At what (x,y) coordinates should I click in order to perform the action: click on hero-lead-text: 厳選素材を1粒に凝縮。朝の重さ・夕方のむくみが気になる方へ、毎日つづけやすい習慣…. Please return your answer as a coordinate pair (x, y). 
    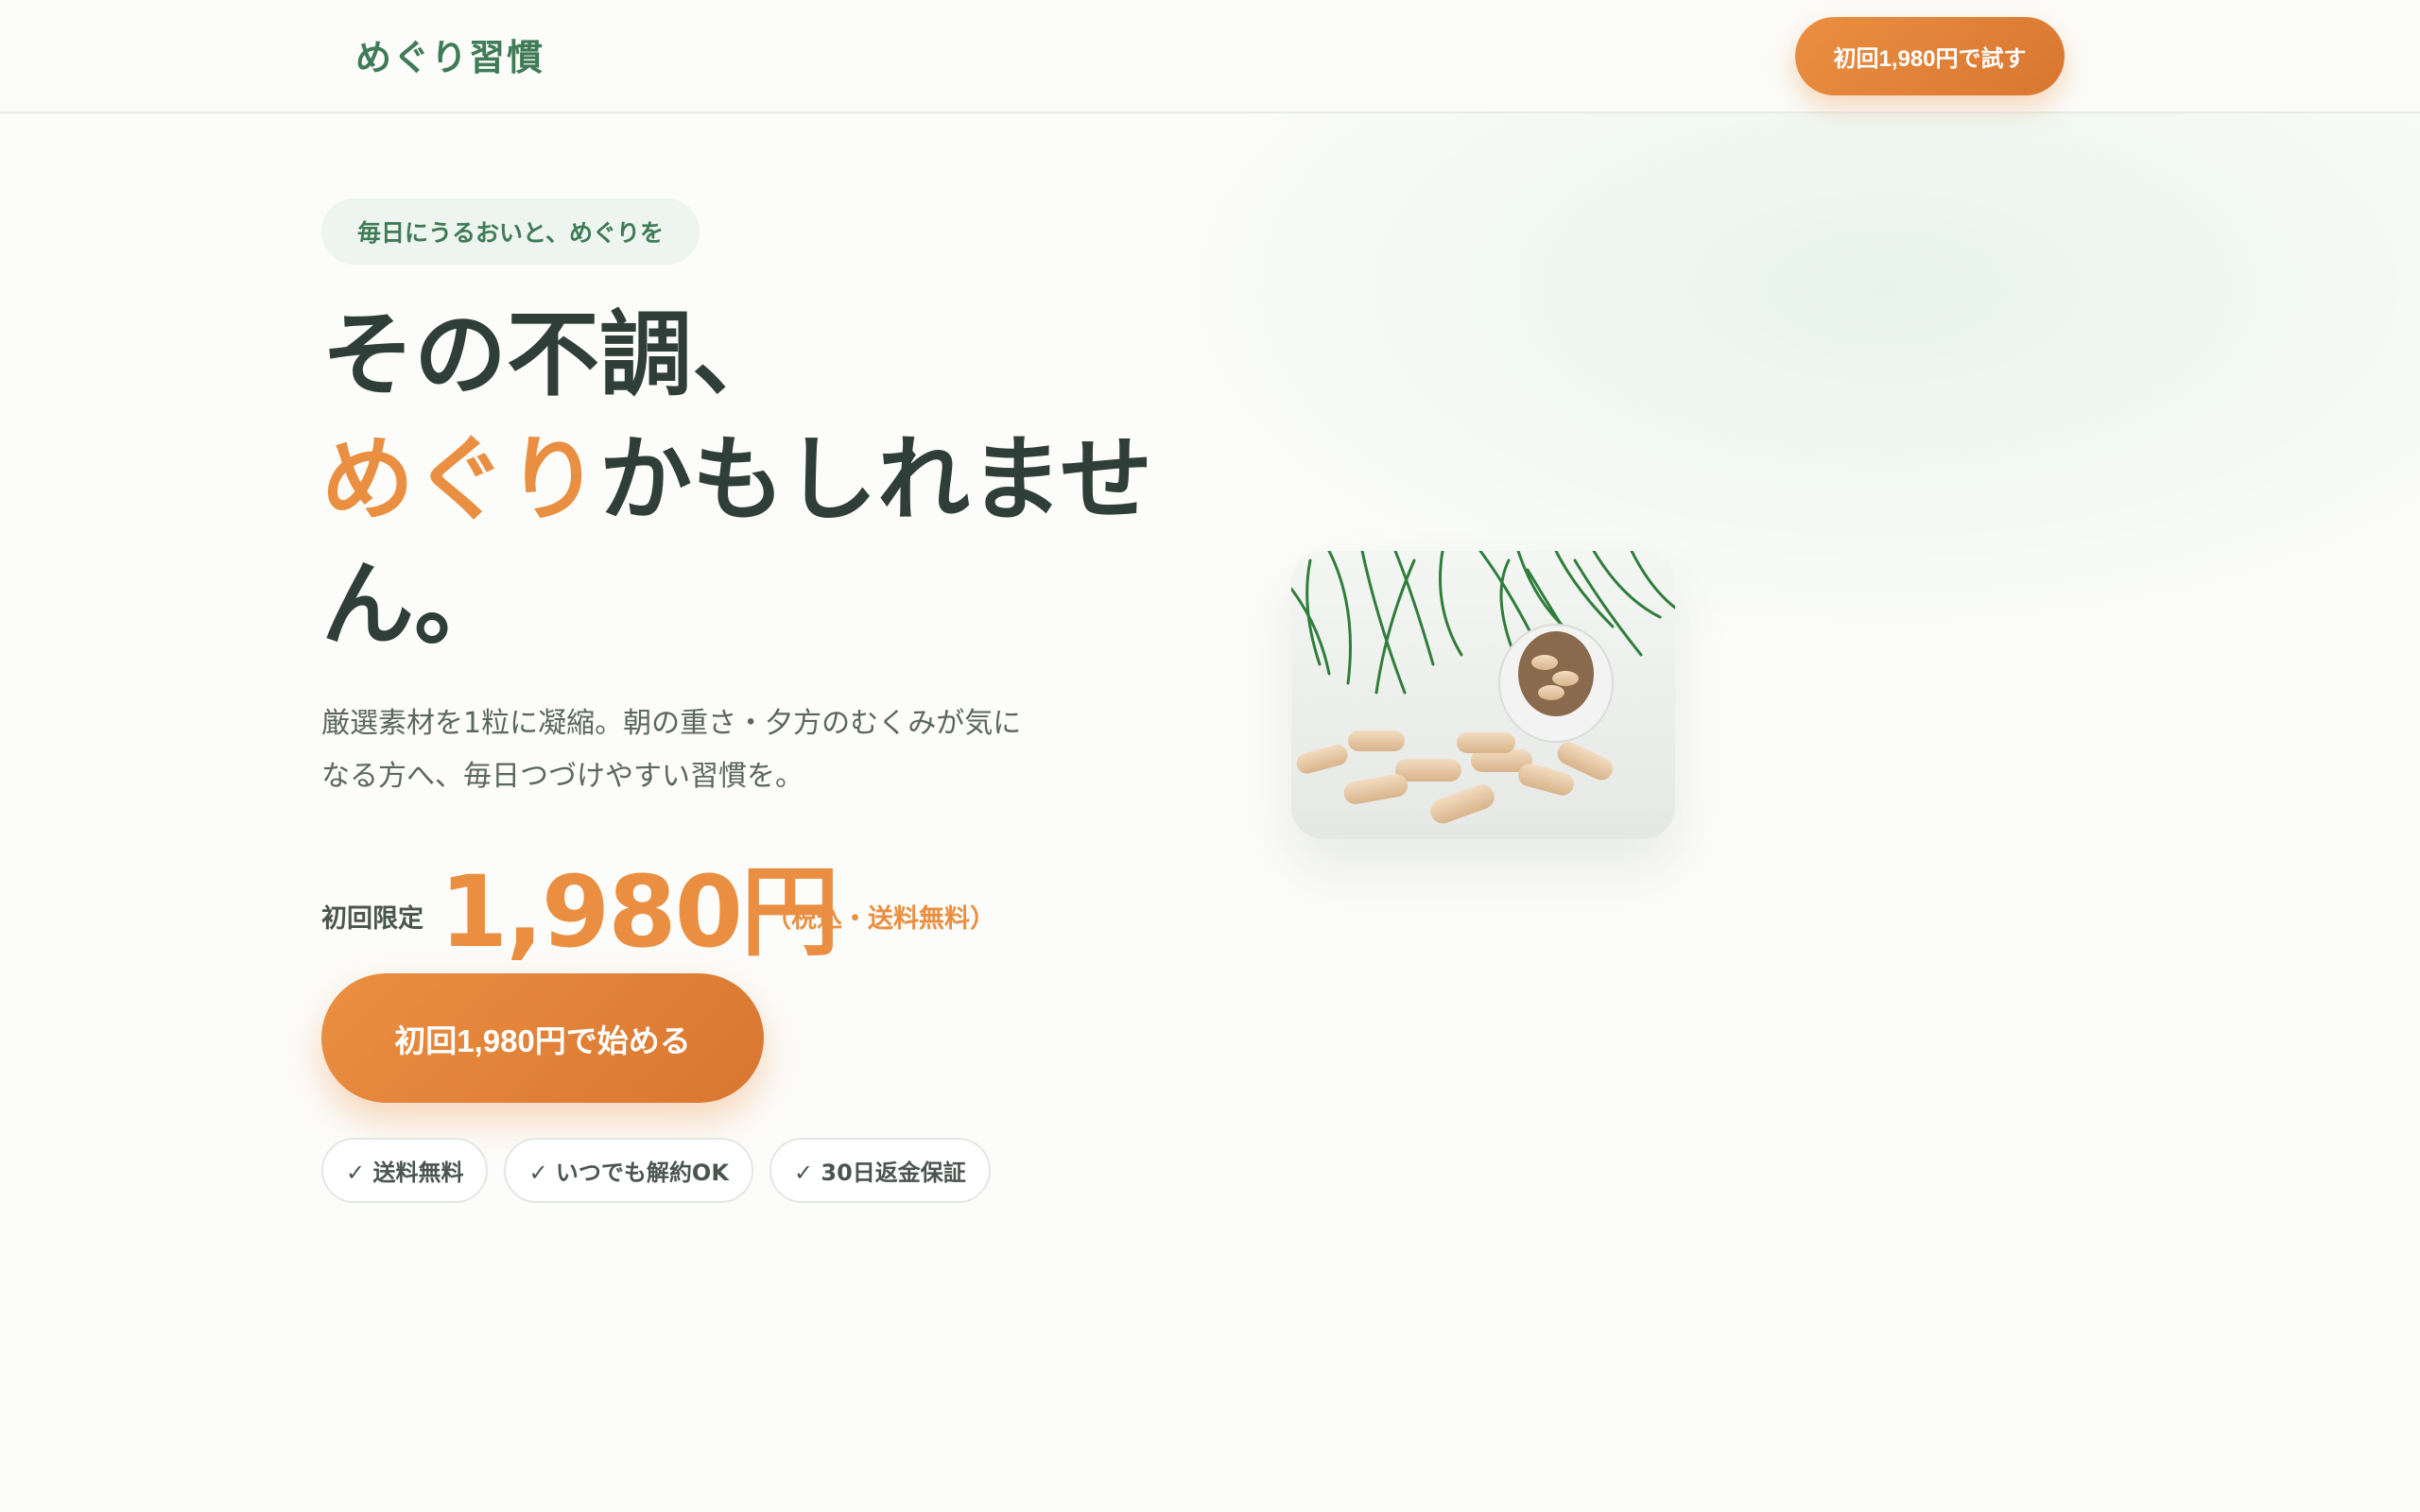
    Looking at the image, I should click on (671, 750).